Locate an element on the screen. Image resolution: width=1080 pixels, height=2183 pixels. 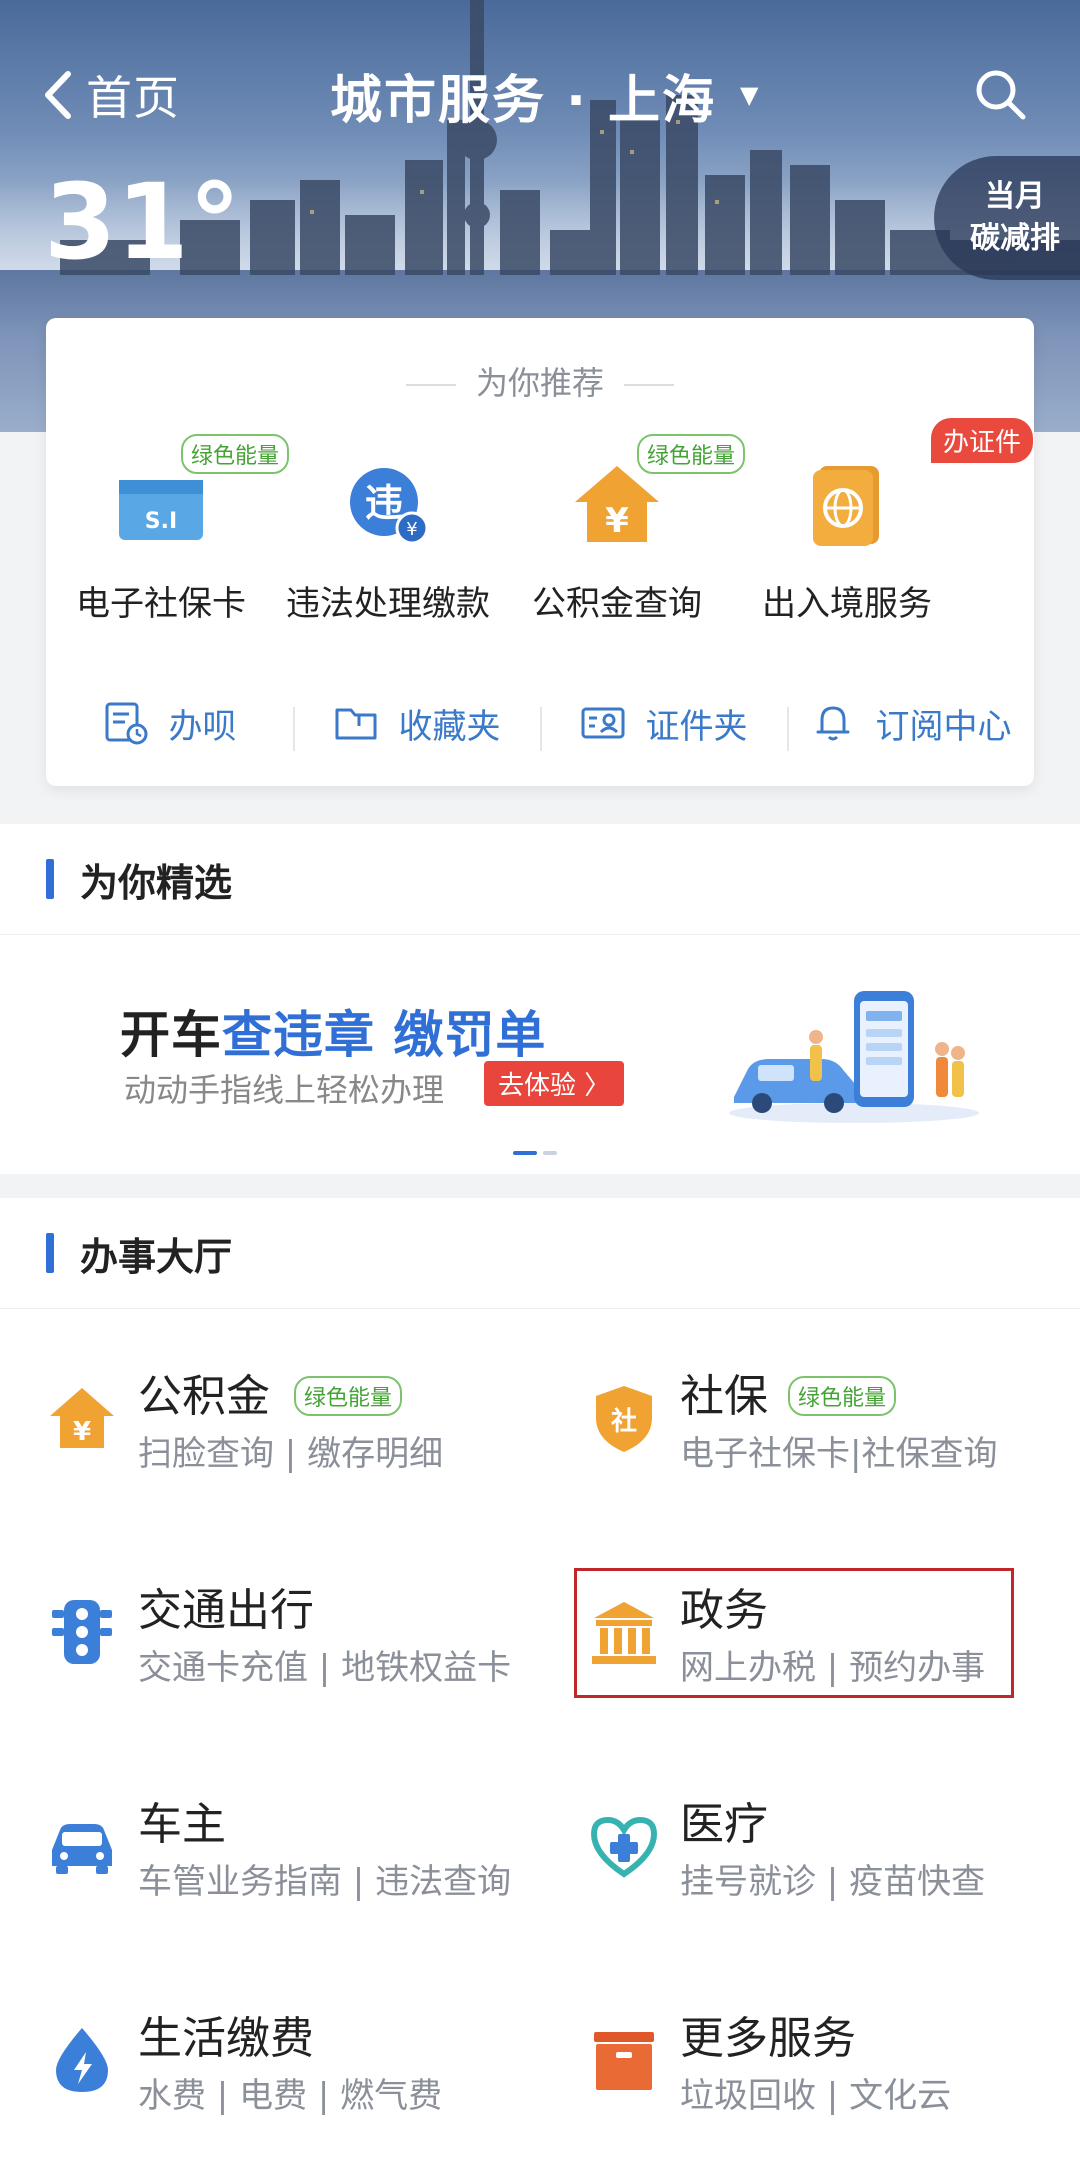
social-security-shield-icon: 社 is located at coordinates (624, 1419).